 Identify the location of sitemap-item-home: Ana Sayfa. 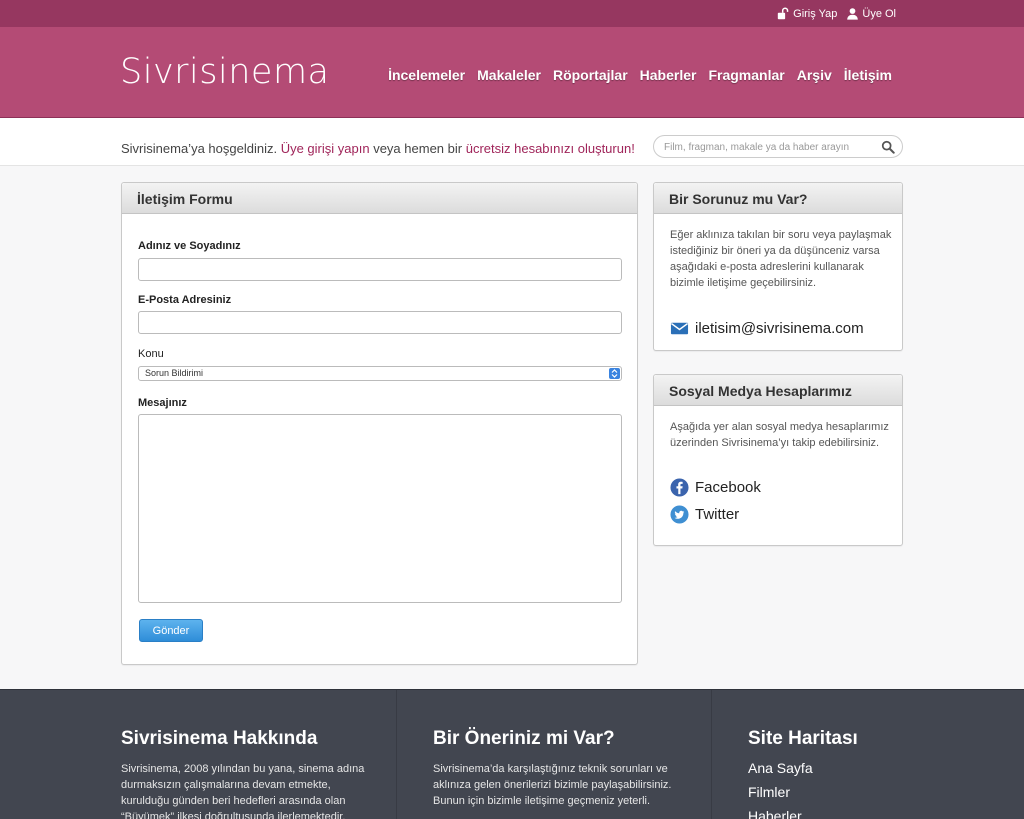
(780, 768).